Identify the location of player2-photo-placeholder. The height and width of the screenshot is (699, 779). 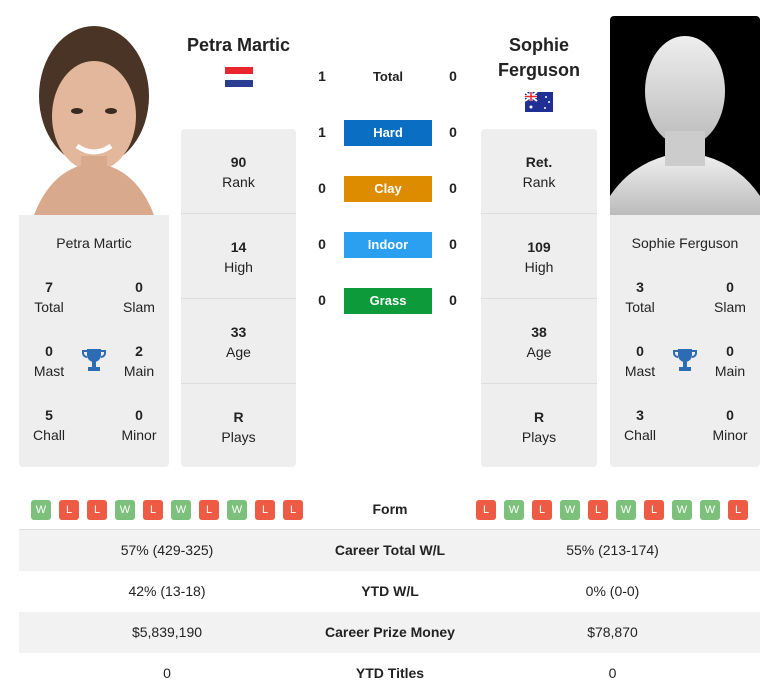
(685, 115).